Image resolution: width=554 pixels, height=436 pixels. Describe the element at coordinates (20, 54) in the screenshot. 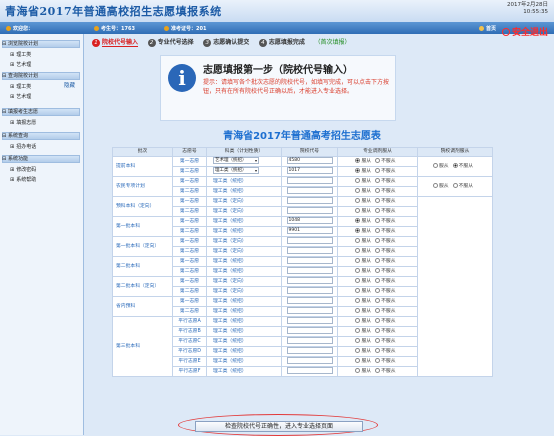

I see `sidebar-item-browse-science: 理工类` at that location.